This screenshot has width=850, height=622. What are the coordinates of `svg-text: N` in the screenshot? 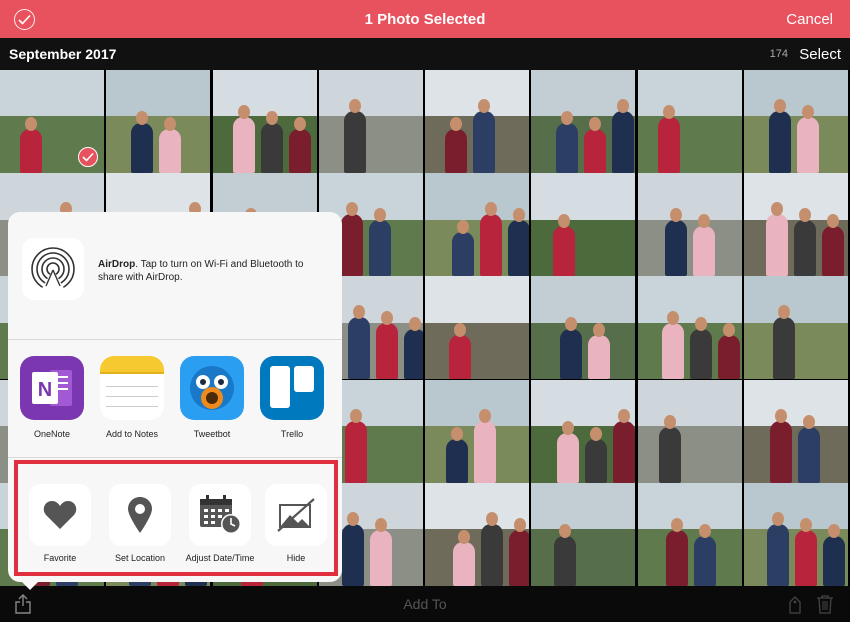 It's located at (45, 390).